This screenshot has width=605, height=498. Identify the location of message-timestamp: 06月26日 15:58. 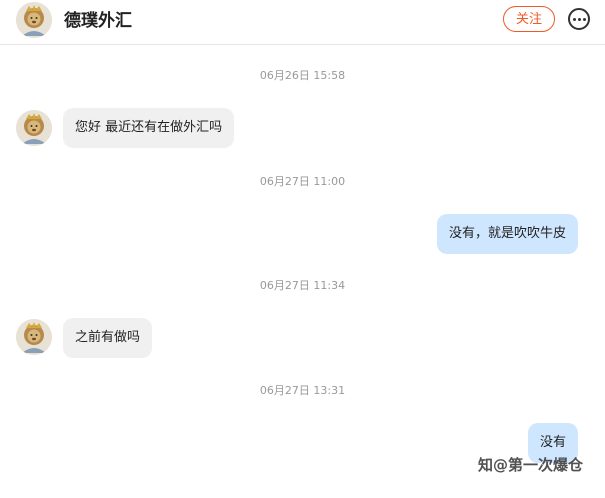
(302, 75).